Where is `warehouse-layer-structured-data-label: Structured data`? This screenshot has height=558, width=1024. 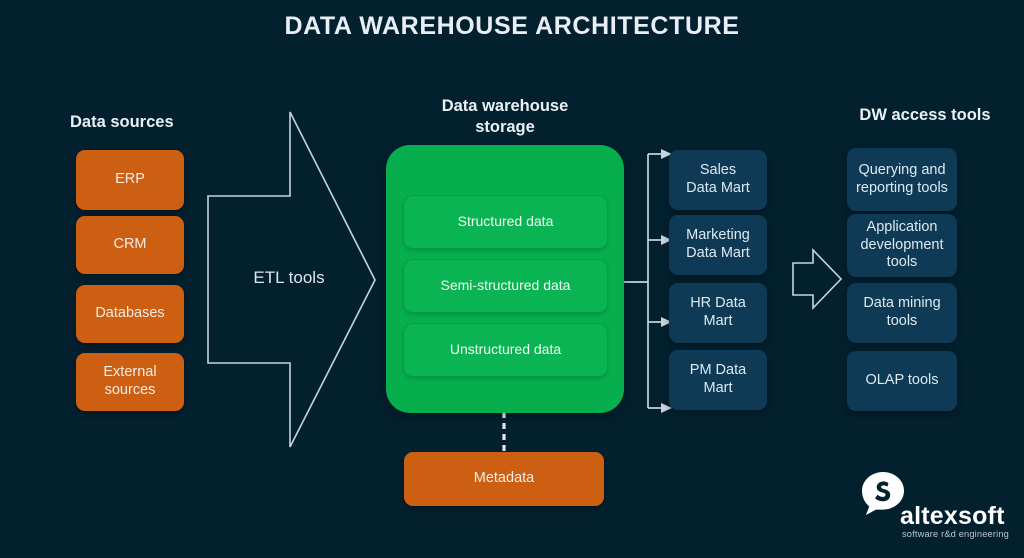 warehouse-layer-structured-data-label: Structured data is located at coordinates (505, 221).